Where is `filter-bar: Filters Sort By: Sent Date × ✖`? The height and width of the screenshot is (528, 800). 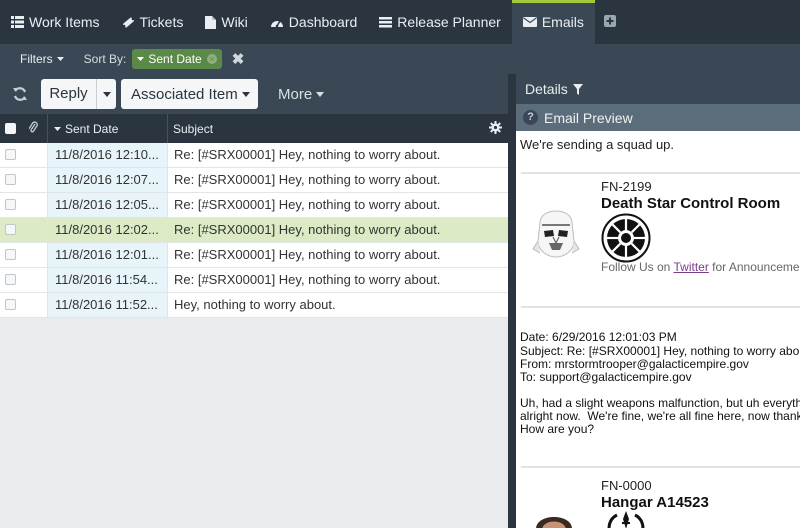
filter-bar: Filters Sort By: Sent Date × ✖ is located at coordinates (400, 59).